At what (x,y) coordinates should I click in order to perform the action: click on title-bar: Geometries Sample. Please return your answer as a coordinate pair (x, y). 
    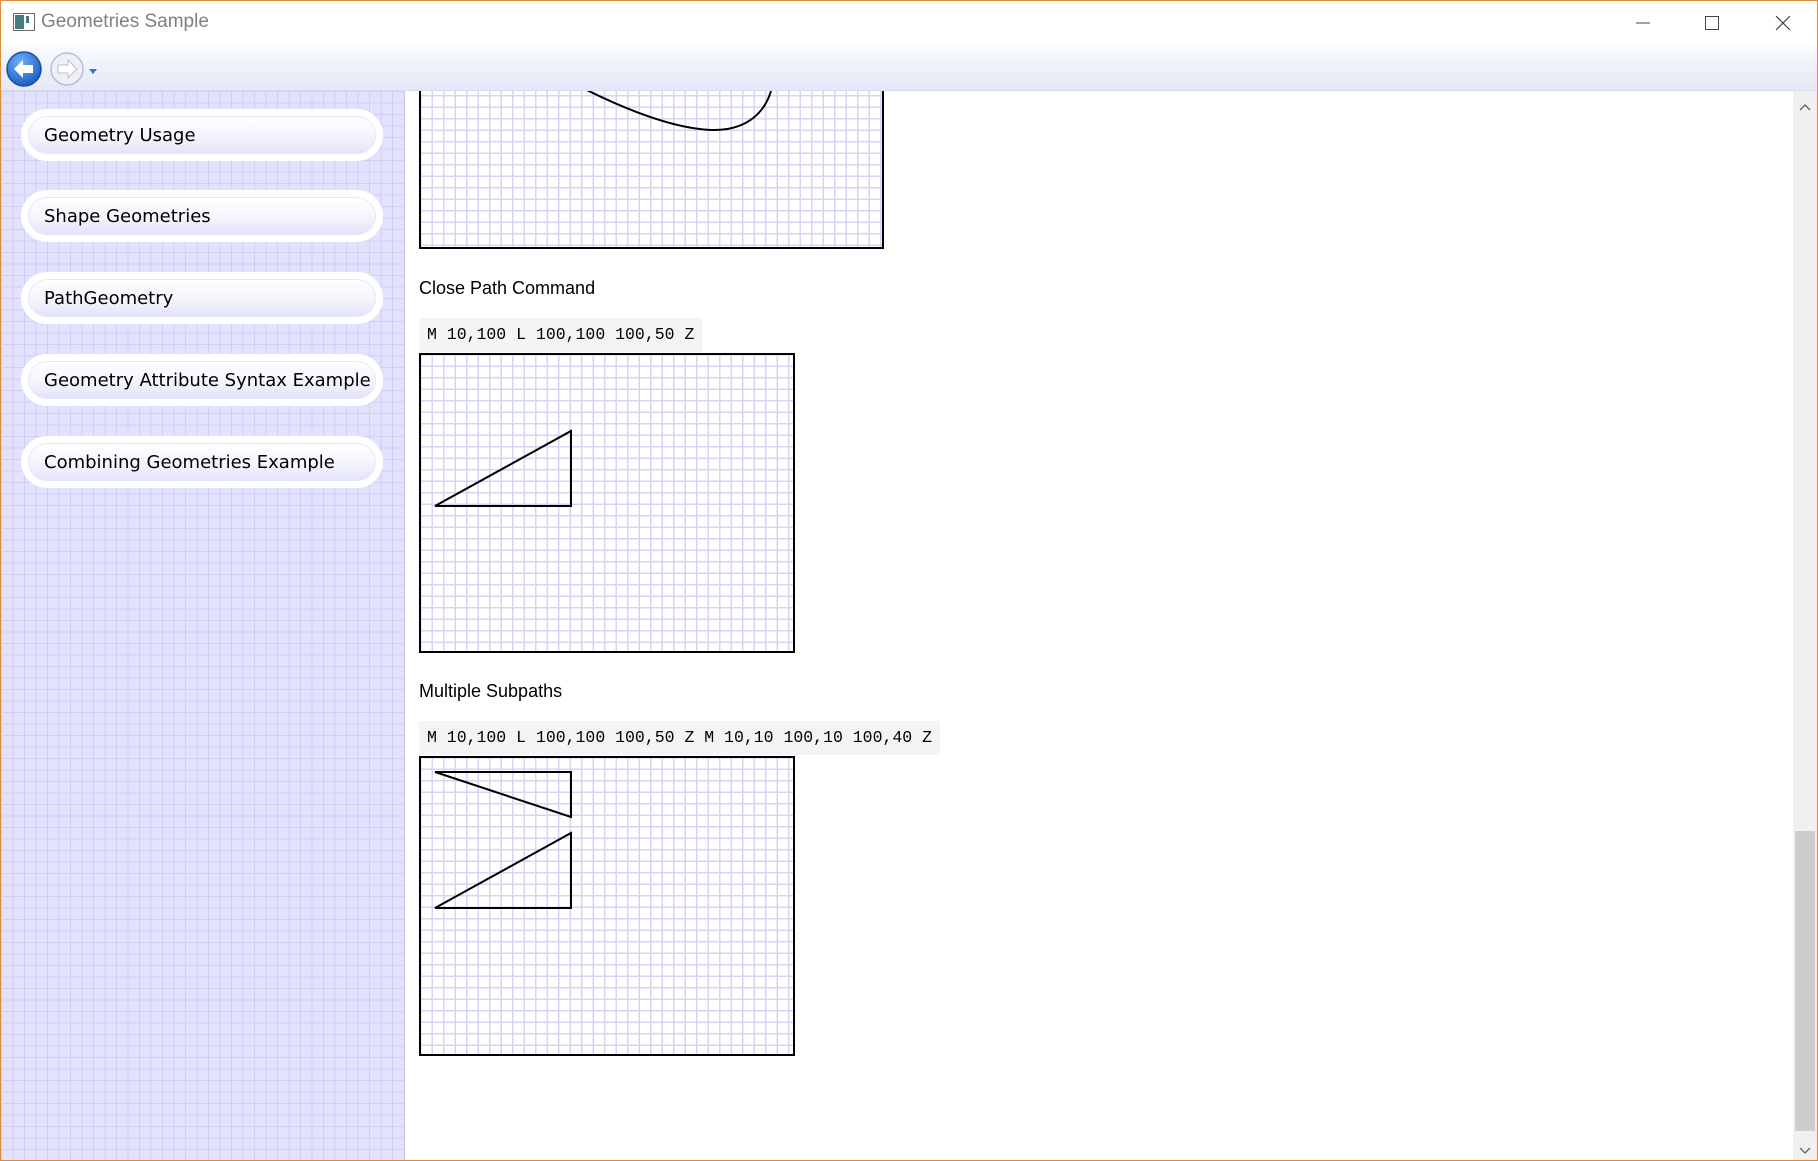
    Looking at the image, I should click on (909, 23).